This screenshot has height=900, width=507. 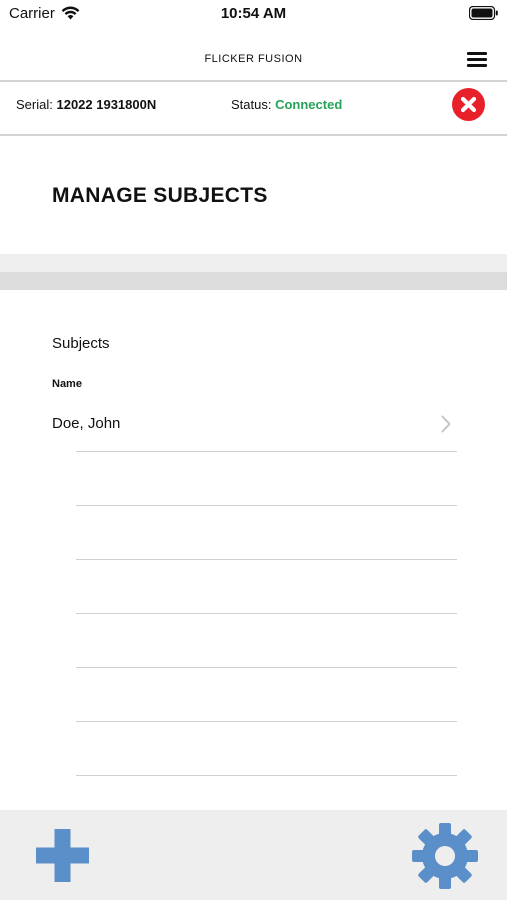 I want to click on close-circle-icon, so click(x=468, y=104).